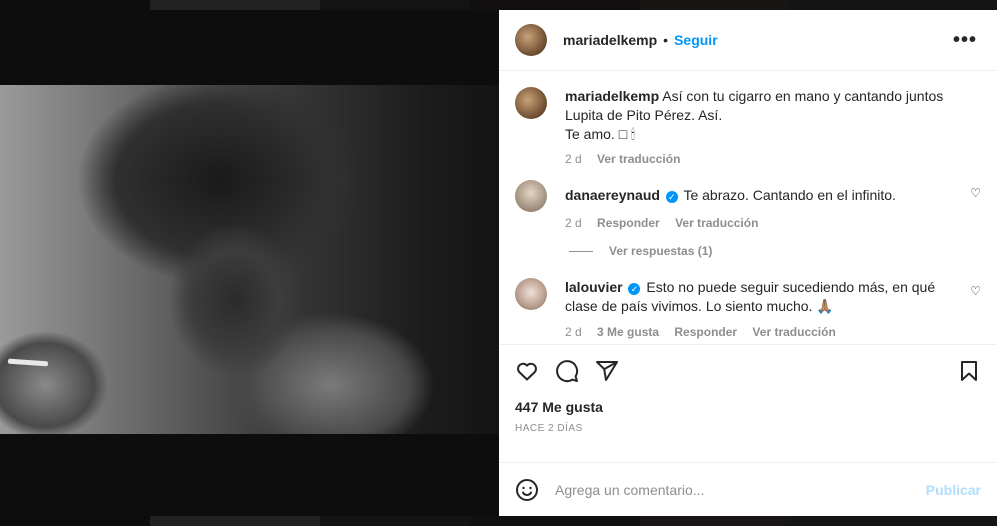 This screenshot has height=526, width=997. Describe the element at coordinates (531, 103) in the screenshot. I see `caption-avatar` at that location.